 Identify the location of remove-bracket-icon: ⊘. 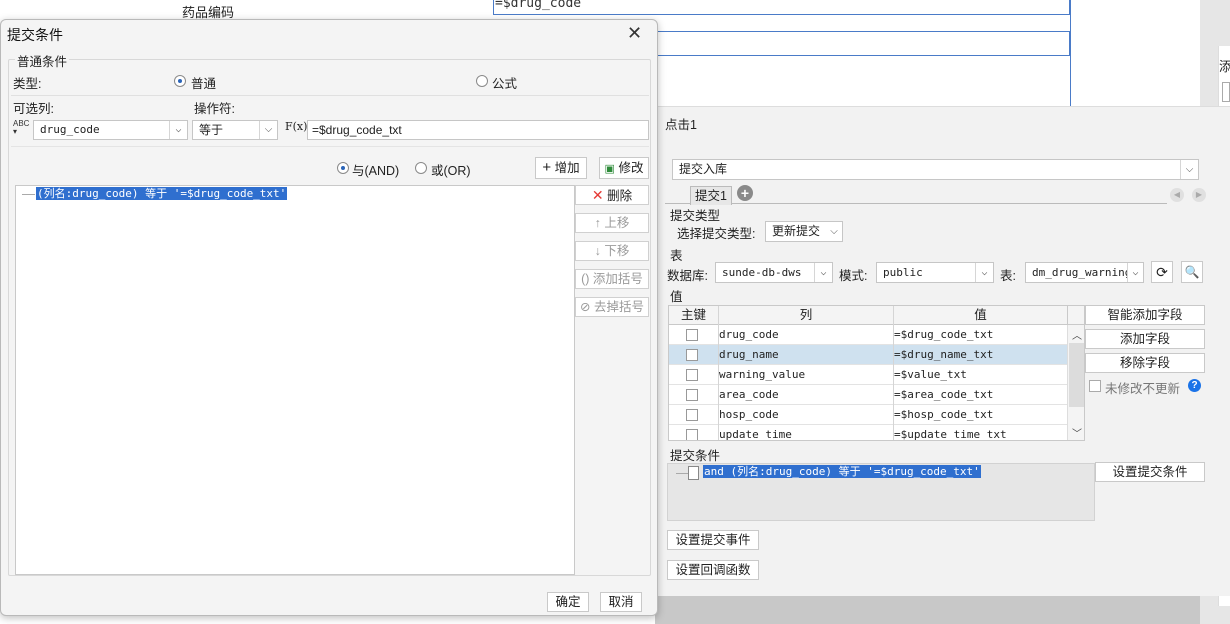
(585, 307).